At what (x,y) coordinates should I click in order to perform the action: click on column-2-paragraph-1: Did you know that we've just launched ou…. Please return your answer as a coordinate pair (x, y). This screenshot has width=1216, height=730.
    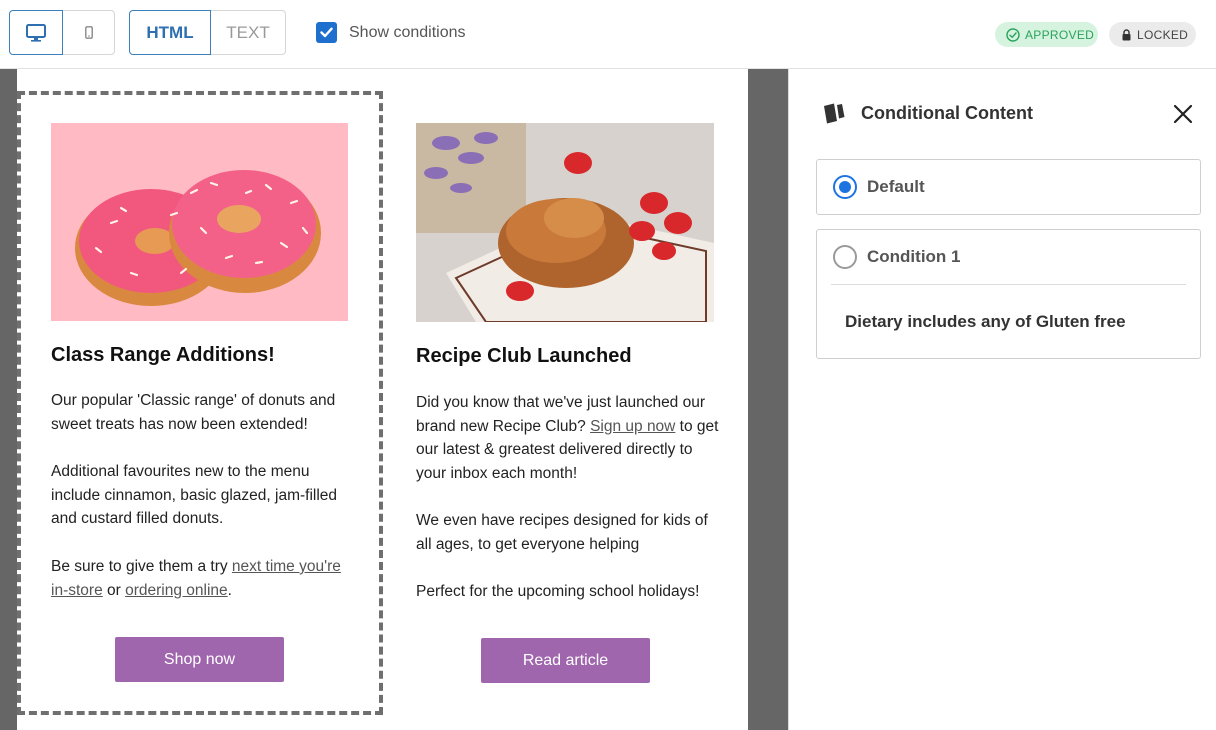
    Looking at the image, I should click on (568, 438).